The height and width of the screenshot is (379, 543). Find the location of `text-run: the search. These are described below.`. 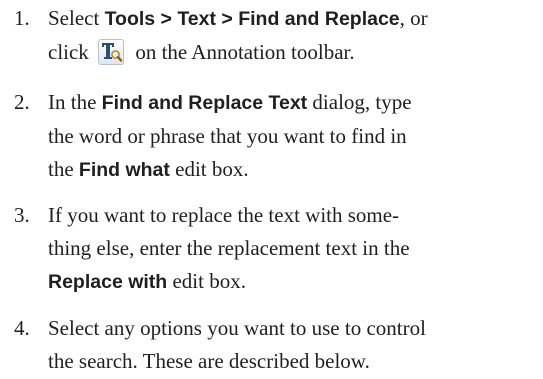

text-run: the search. These are described below. is located at coordinates (209, 361).